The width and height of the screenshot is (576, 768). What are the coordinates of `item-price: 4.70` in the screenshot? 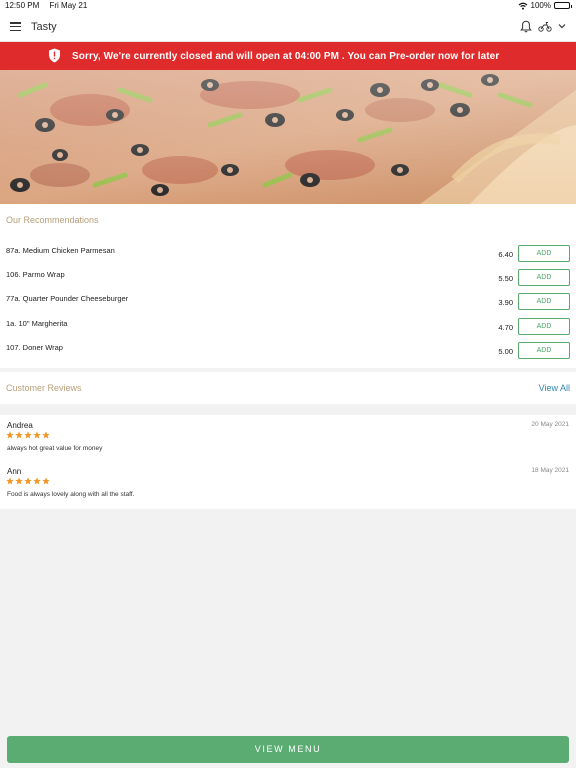 It's located at (505, 327).